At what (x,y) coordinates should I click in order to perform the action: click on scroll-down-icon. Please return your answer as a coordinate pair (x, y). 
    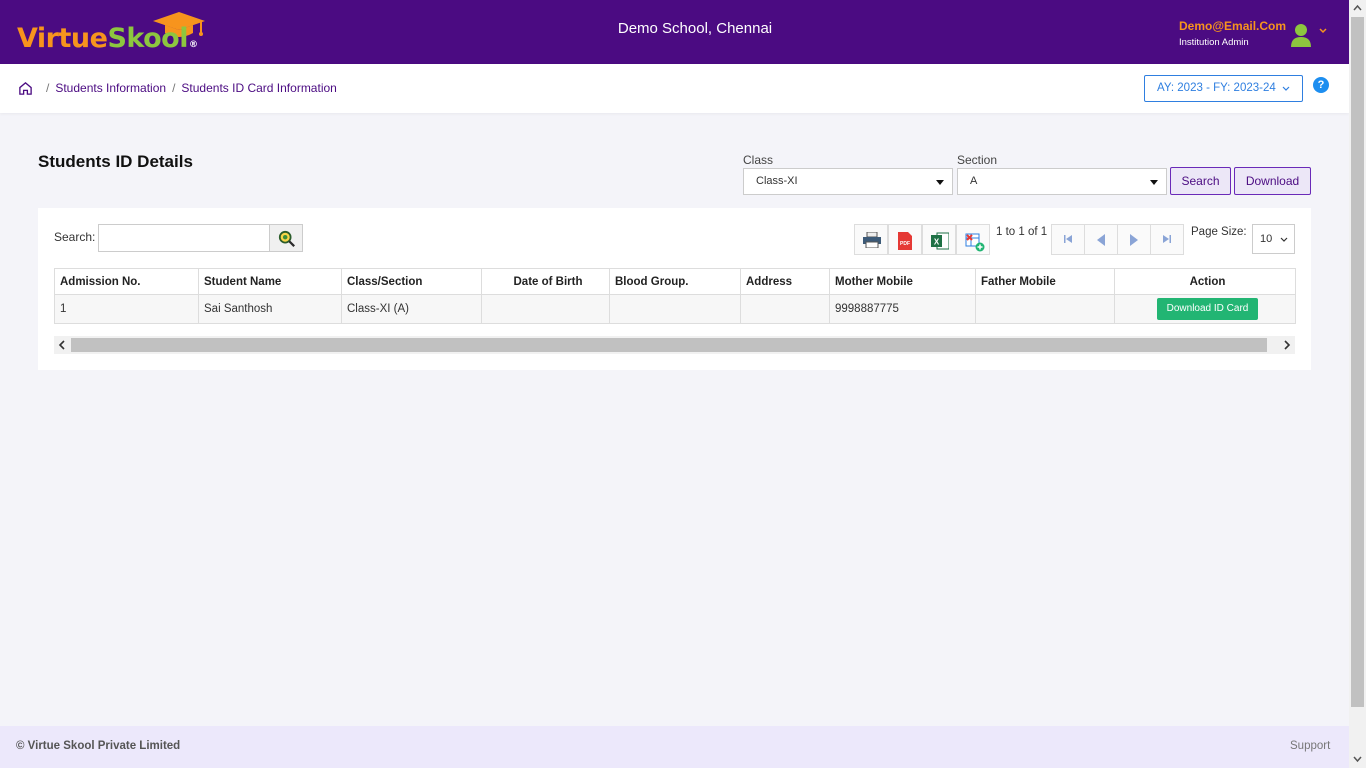
    Looking at the image, I should click on (1357, 759).